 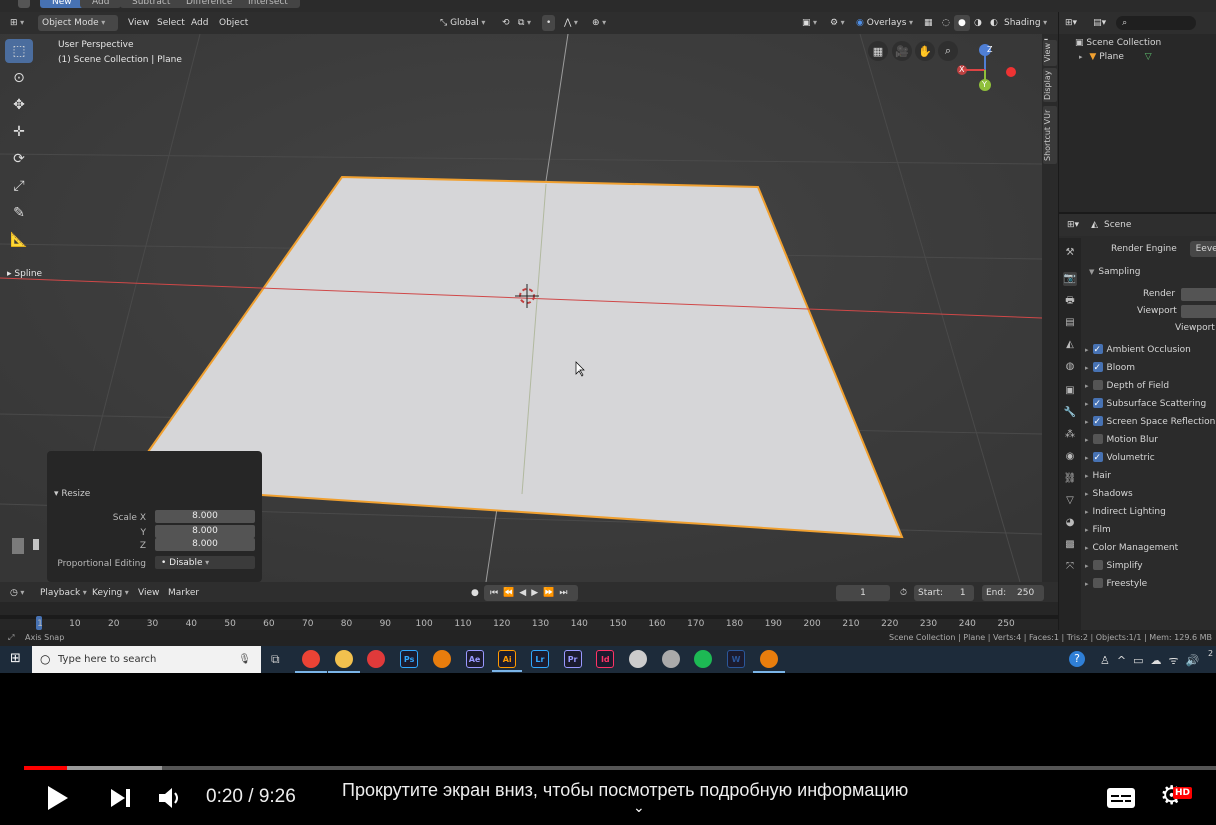 What do you see at coordinates (17, 593) in the screenshot?
I see `timeline-editor-icon: ◷` at bounding box center [17, 593].